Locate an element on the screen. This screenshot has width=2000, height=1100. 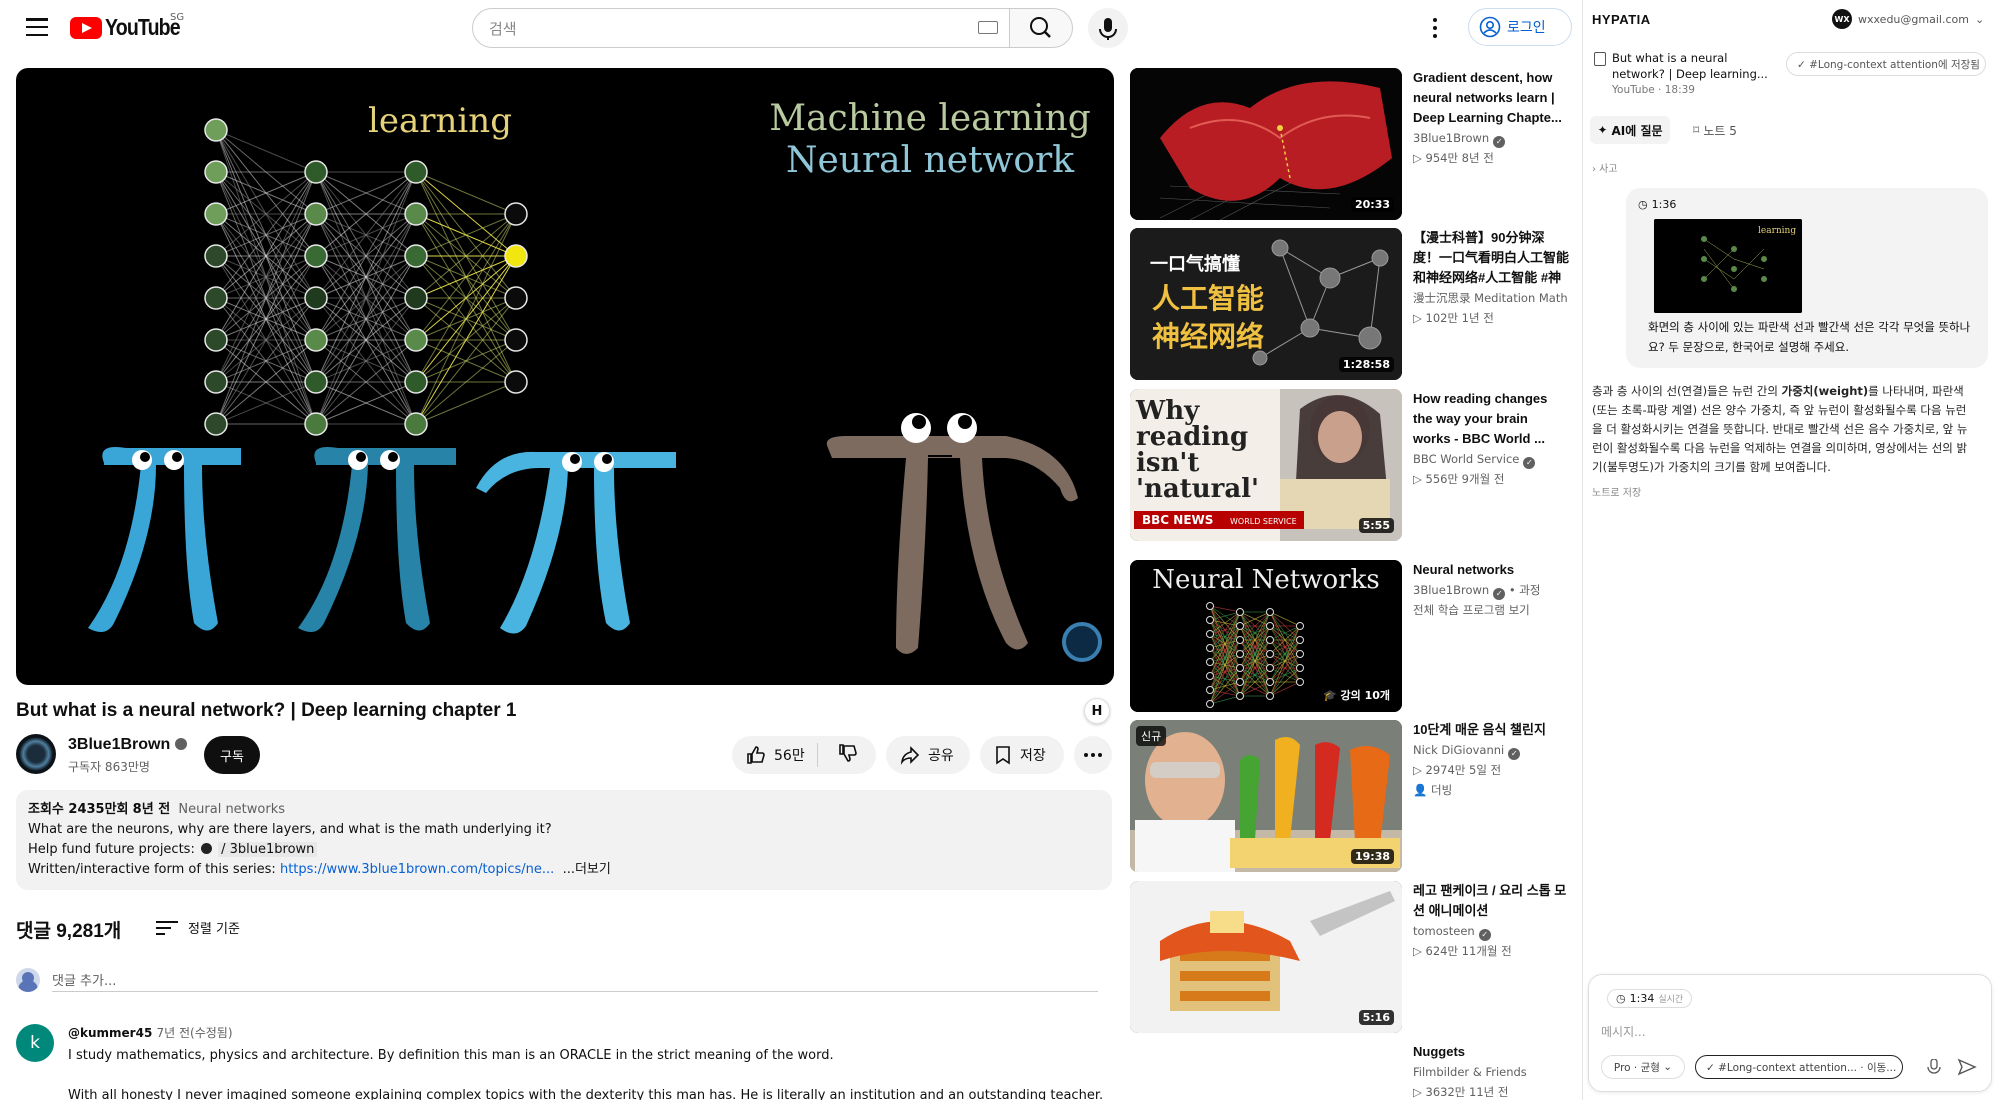
send-icon is located at coordinates (1967, 1067).